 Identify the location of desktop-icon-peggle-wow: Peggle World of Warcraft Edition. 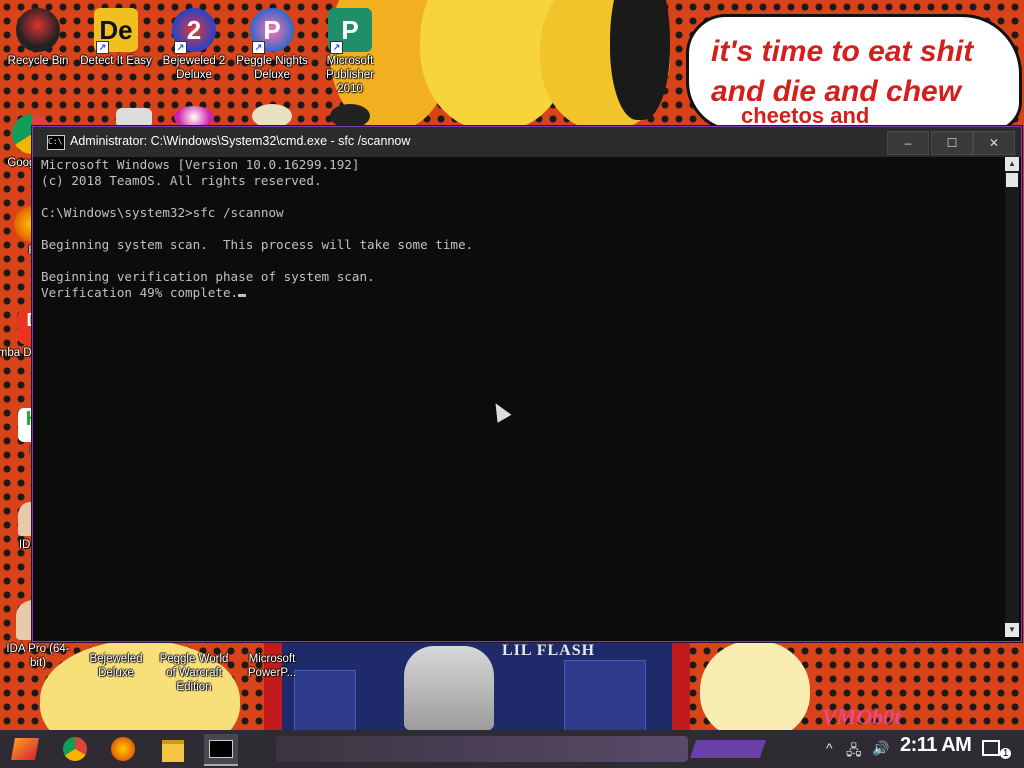
(194, 667).